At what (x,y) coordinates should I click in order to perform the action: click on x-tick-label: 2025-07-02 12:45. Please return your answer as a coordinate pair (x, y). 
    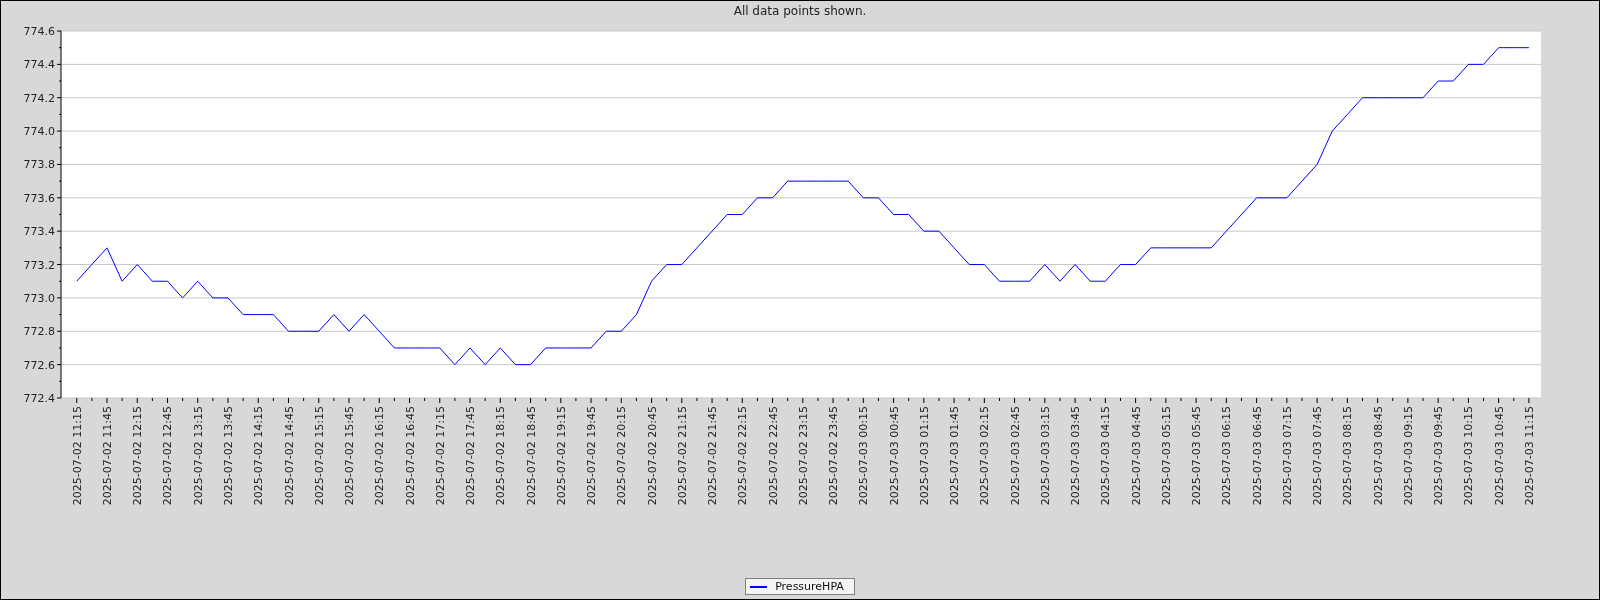
    Looking at the image, I should click on (168, 456).